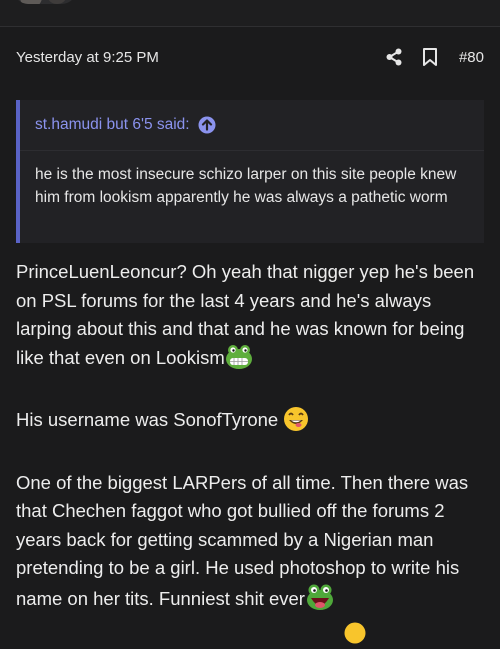 The image size is (500, 649). I want to click on post-text: His username was SonofTyrone, so click(147, 419).